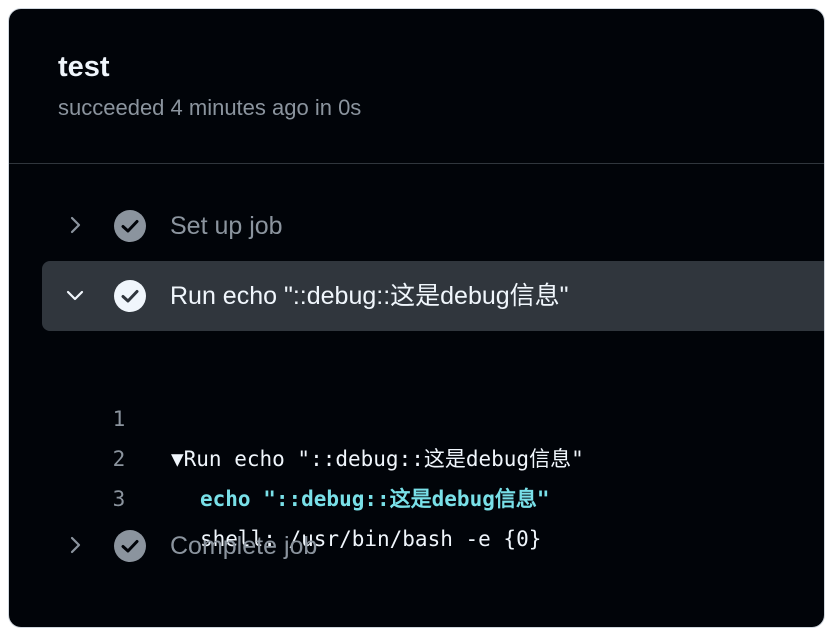  I want to click on step-label: Set up job, so click(226, 226).